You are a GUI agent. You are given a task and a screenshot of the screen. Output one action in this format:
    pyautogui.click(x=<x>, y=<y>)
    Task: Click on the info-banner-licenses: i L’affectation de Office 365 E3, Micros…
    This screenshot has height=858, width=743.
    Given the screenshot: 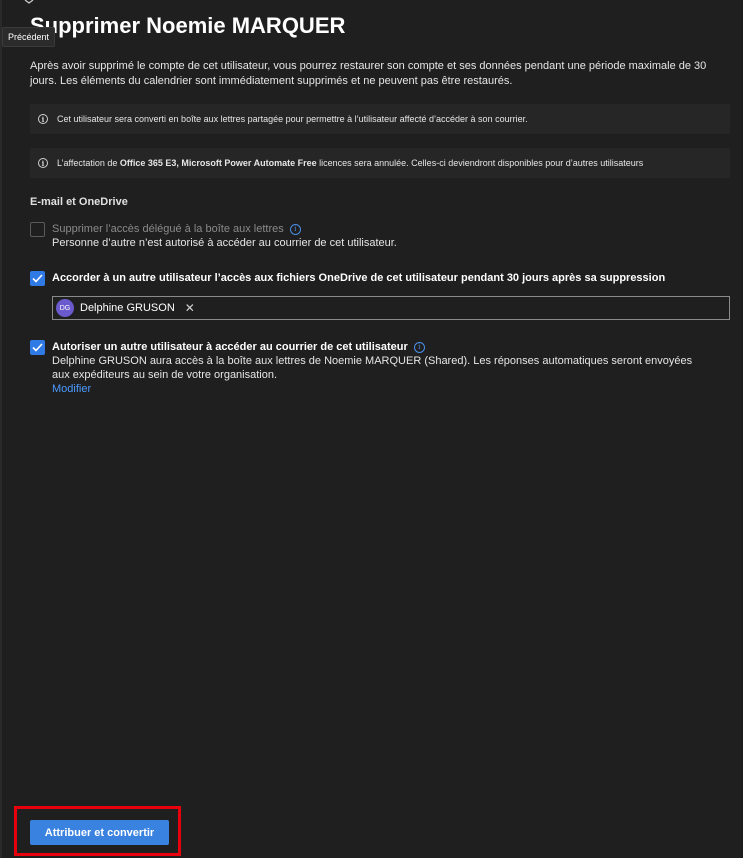 What is the action you would take?
    pyautogui.click(x=380, y=163)
    